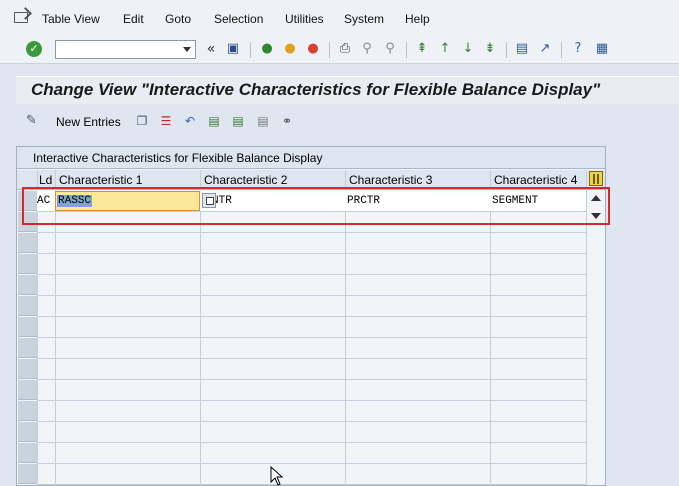 The image size is (679, 486). Describe the element at coordinates (535, 180) in the screenshot. I see `column-header-characteristic-4: Characteristic 4` at that location.